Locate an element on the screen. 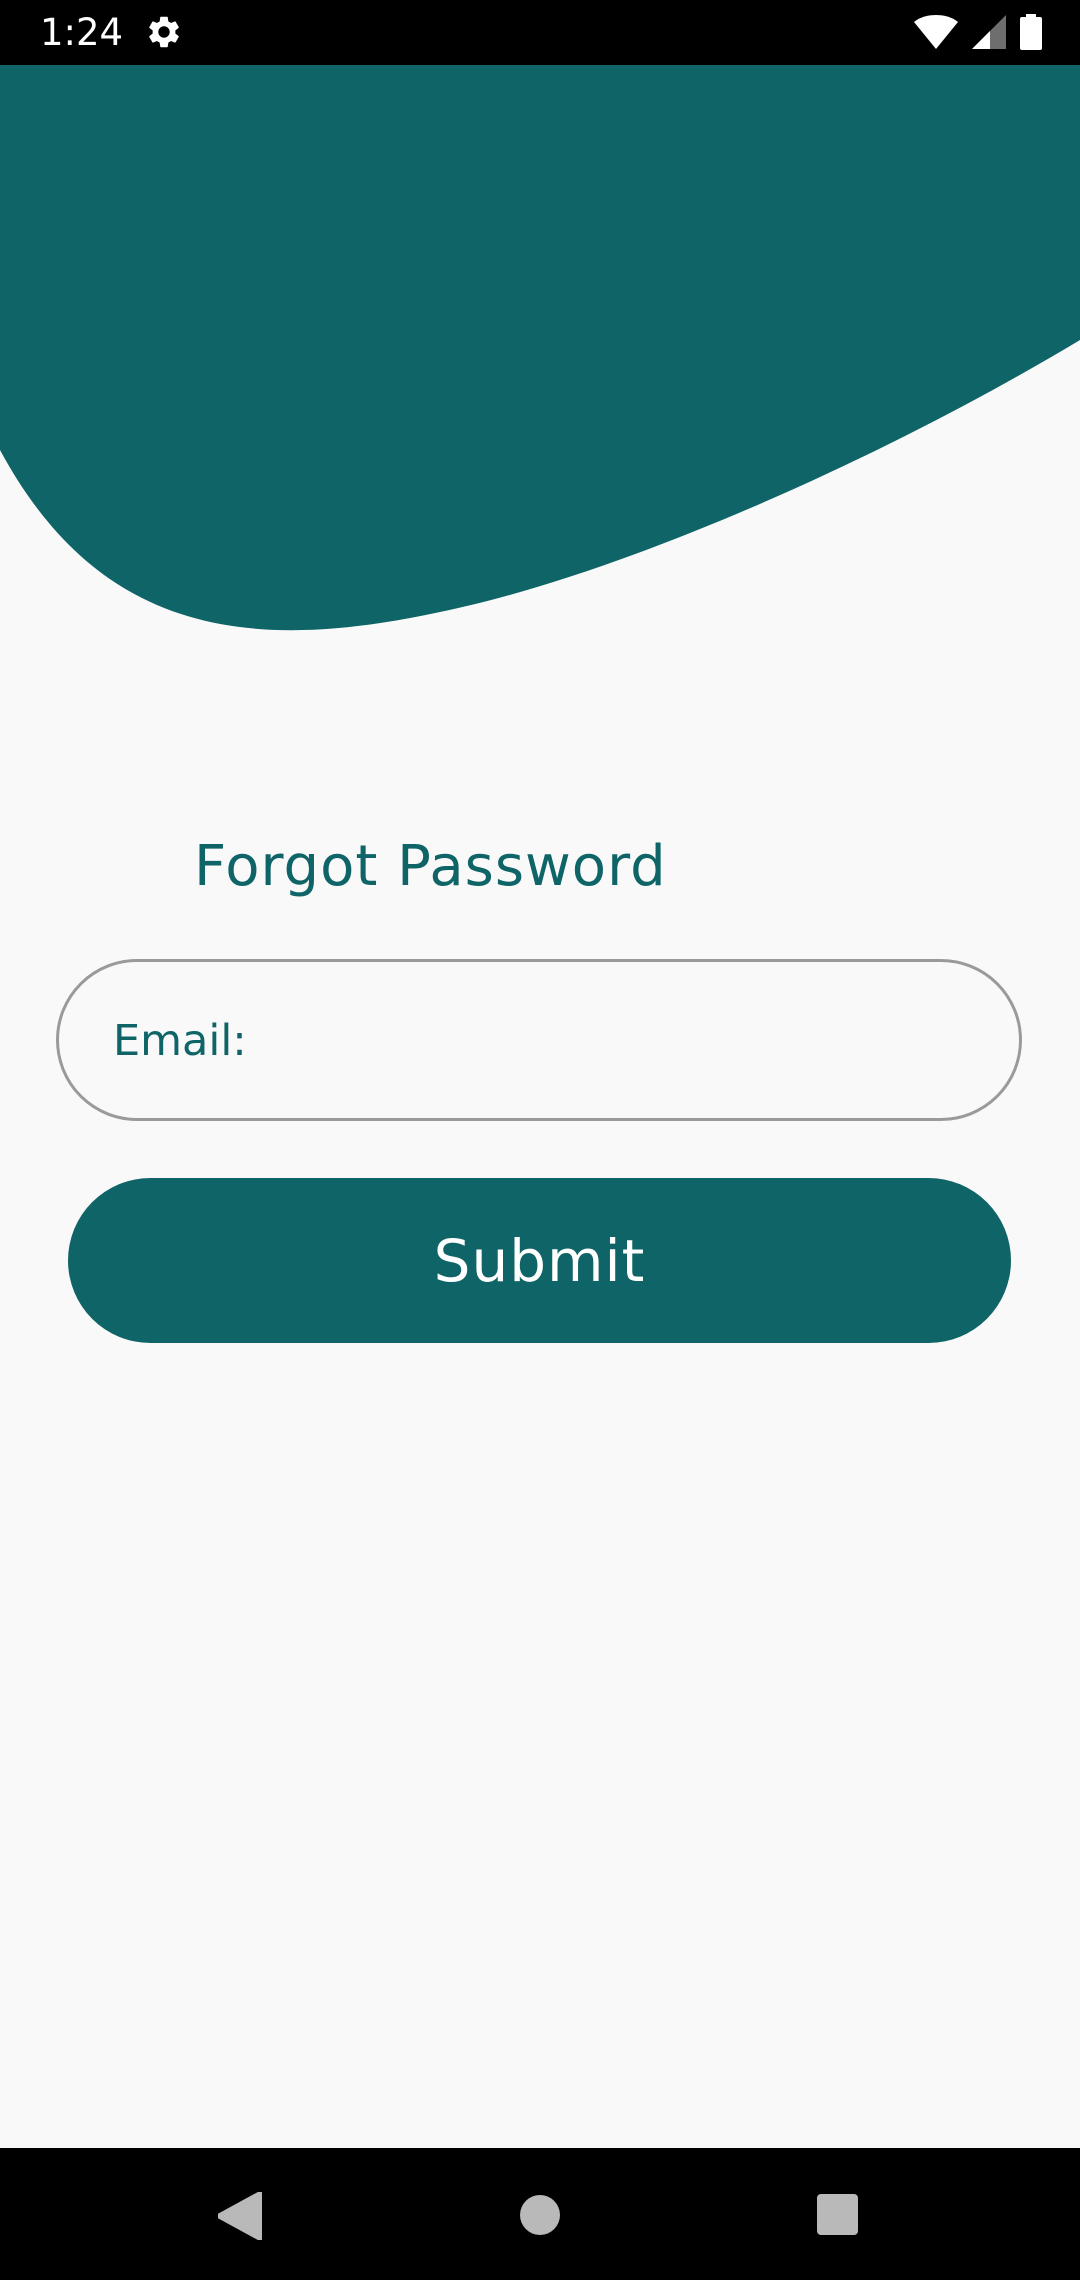 The width and height of the screenshot is (1080, 2280). back-icon is located at coordinates (240, 2216).